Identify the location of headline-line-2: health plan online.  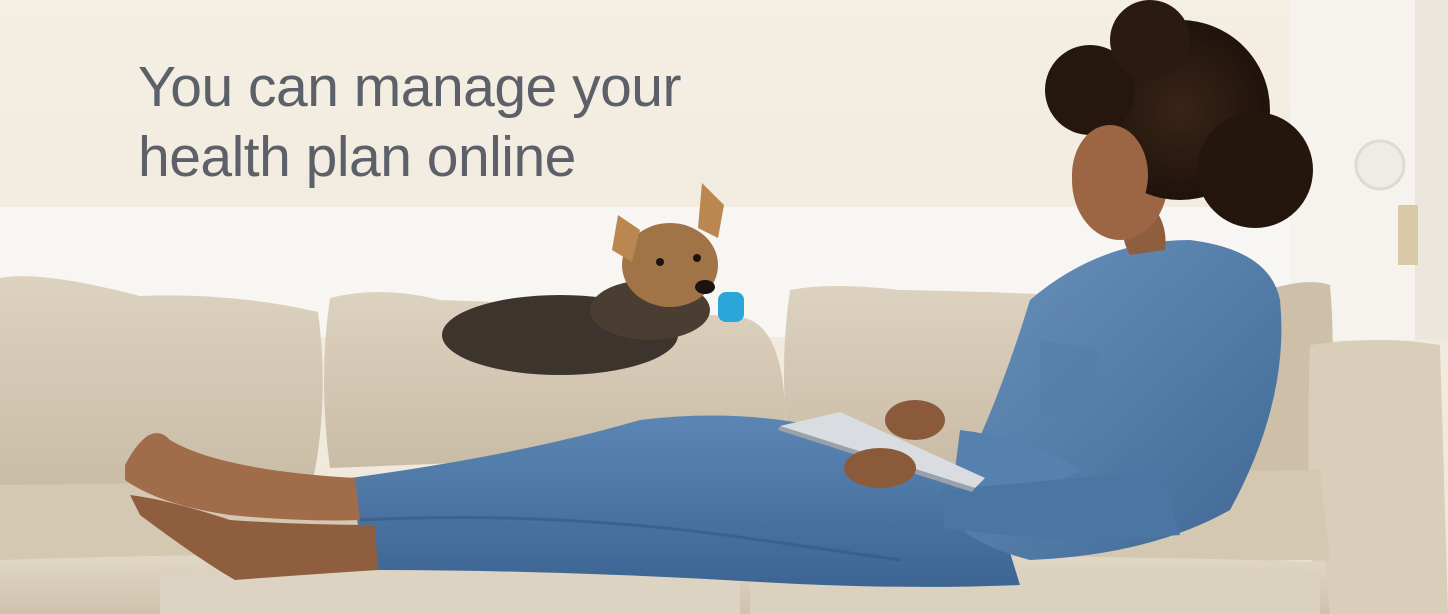
(357, 157).